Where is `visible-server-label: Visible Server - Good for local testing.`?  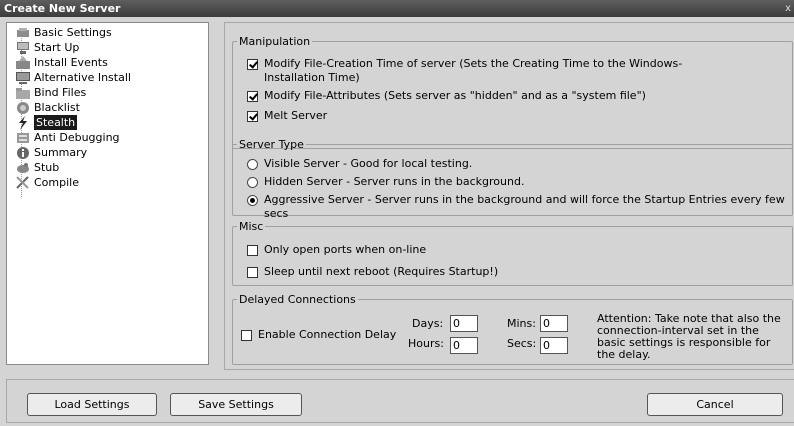 visible-server-label: Visible Server - Good for local testing. is located at coordinates (368, 163).